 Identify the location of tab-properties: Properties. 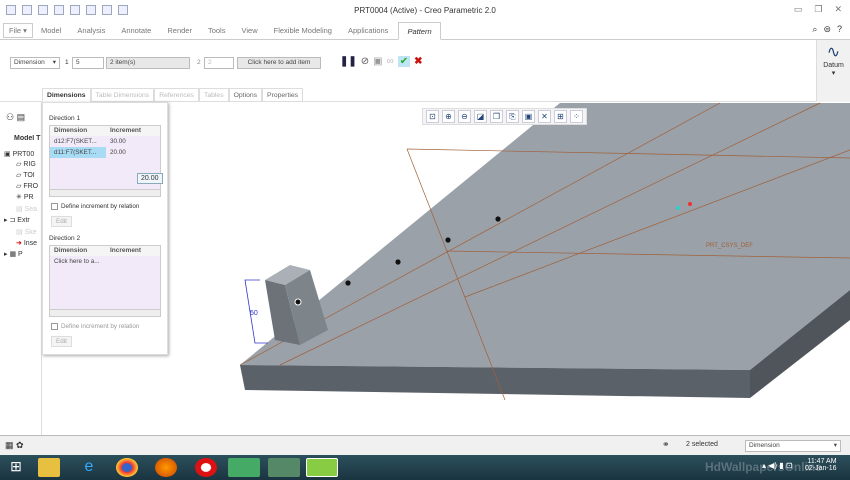
(283, 95).